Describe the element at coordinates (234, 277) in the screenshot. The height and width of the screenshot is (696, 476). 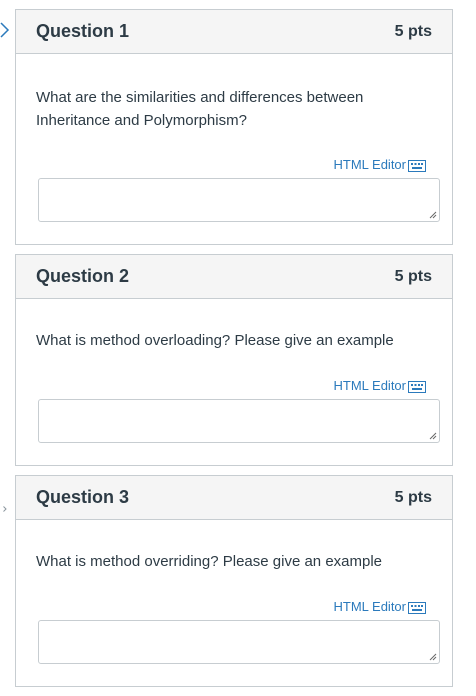
I see `question-header: Question 2 5 pts` at that location.